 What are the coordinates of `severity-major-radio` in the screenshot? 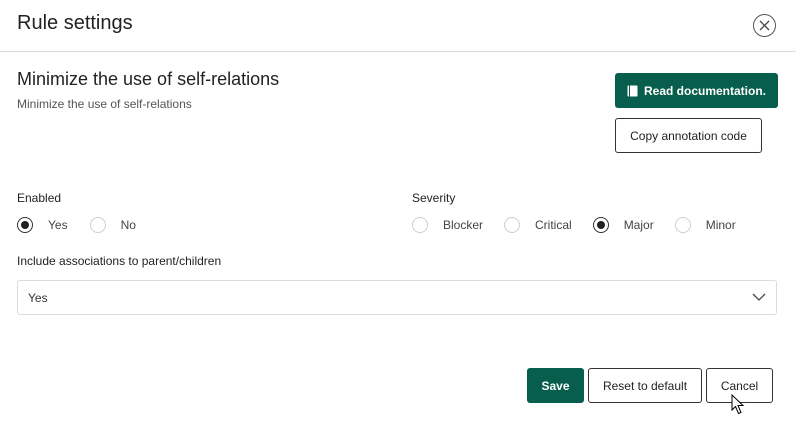 It's located at (600, 225).